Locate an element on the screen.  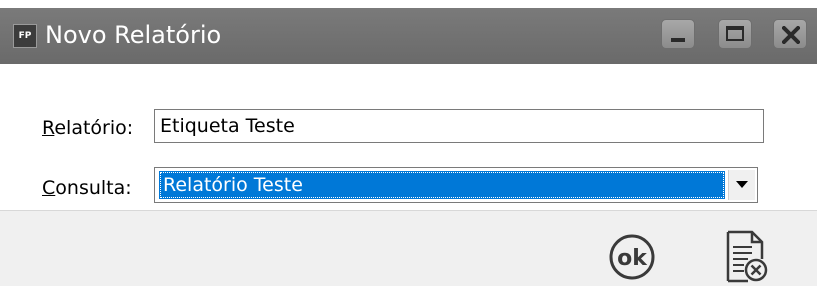
consulta-label: Consulta: is located at coordinates (87, 188).